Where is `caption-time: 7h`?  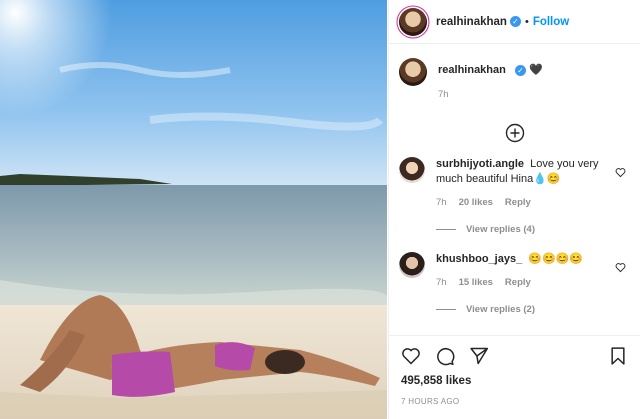 caption-time: 7h is located at coordinates (443, 94).